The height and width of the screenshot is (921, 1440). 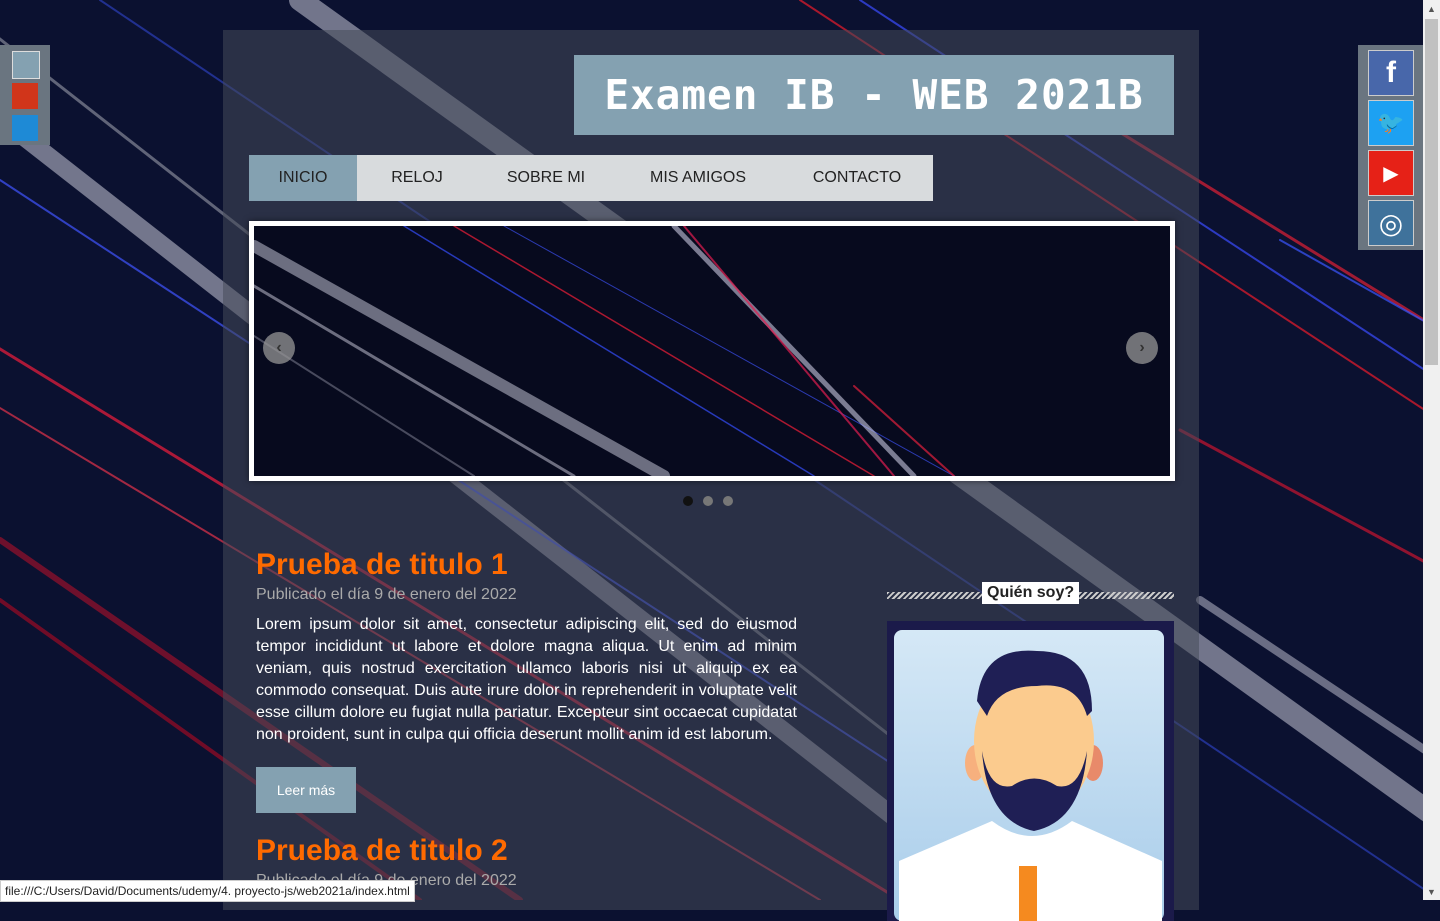 I want to click on color-switcher, so click(x=25, y=95).